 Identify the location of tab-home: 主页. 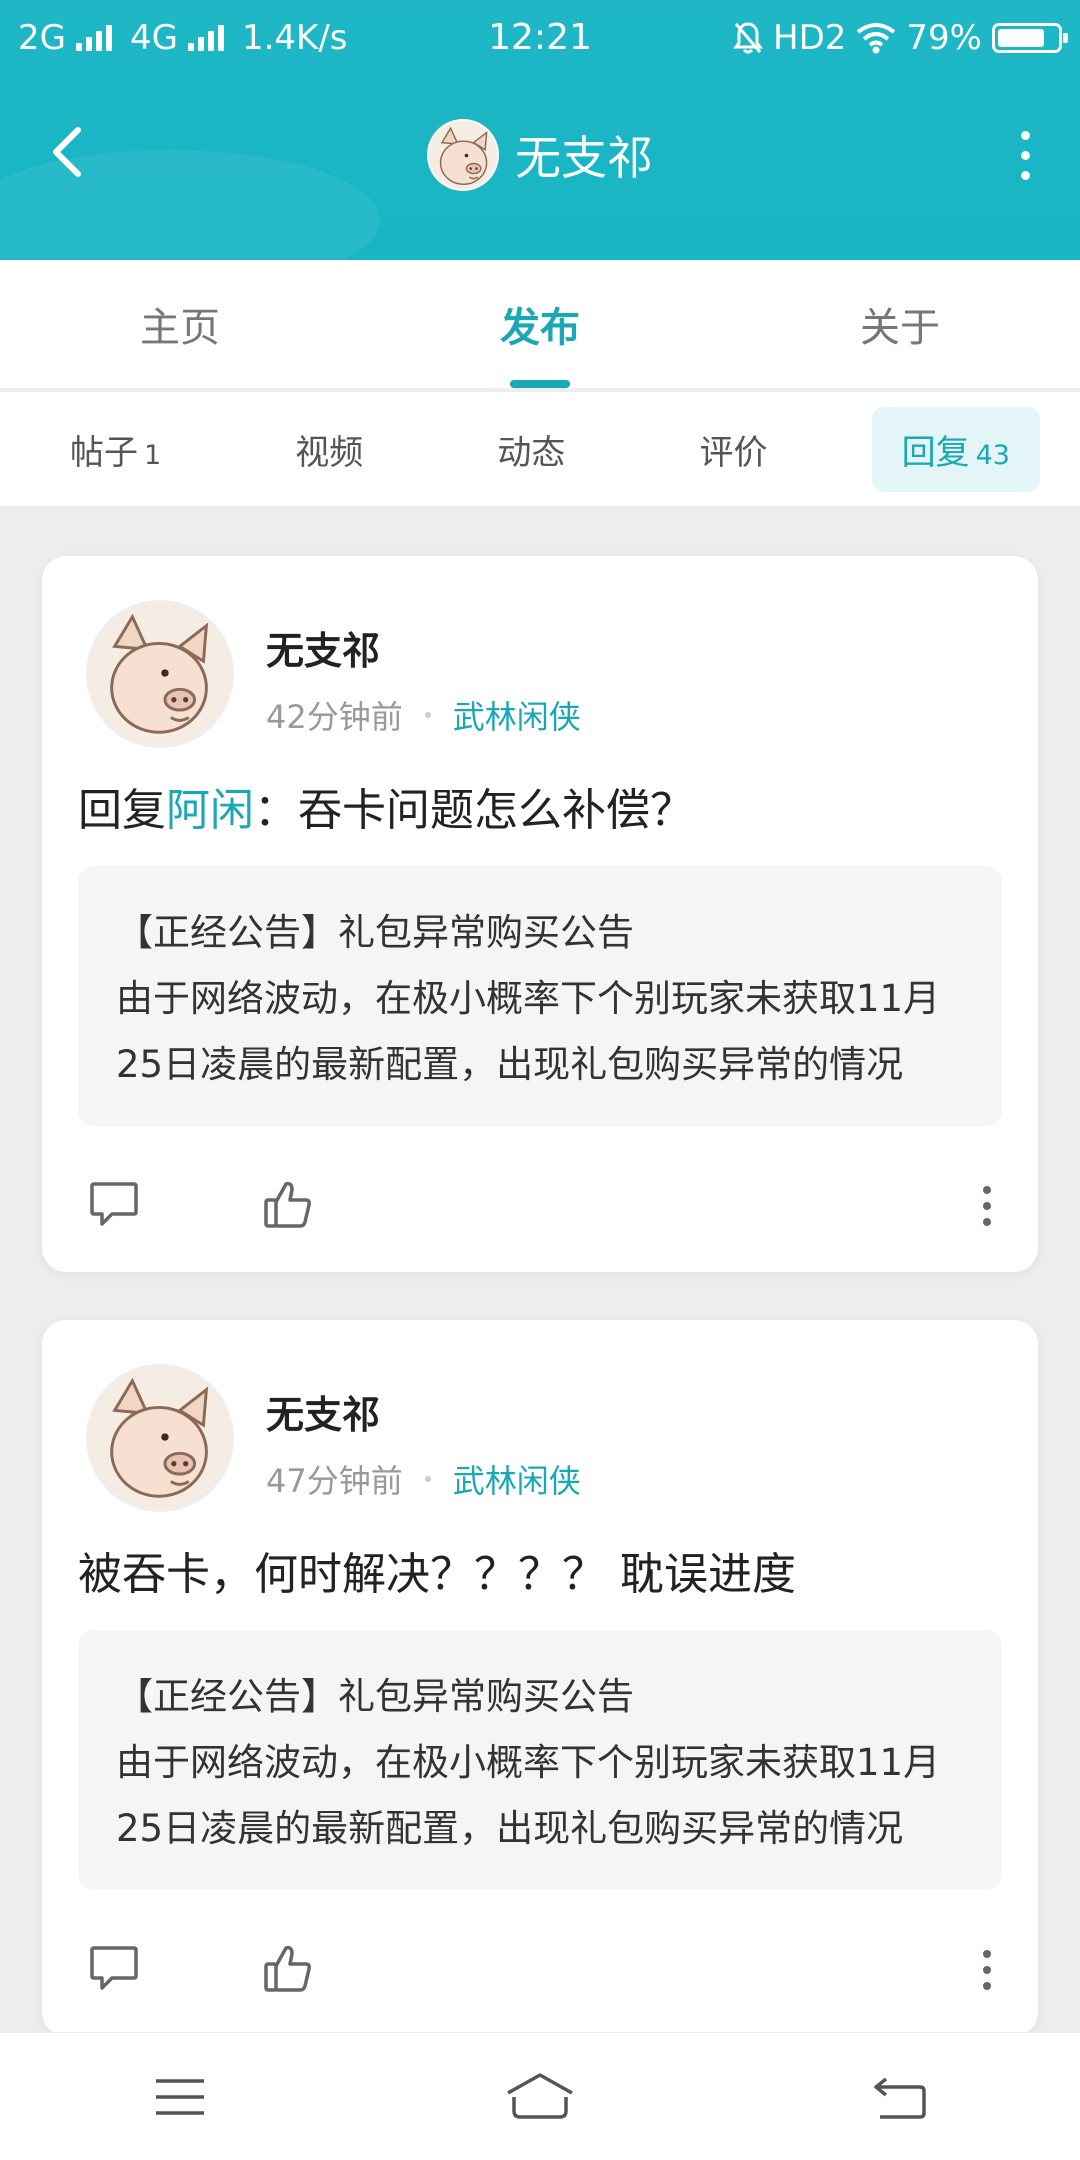
(180, 324).